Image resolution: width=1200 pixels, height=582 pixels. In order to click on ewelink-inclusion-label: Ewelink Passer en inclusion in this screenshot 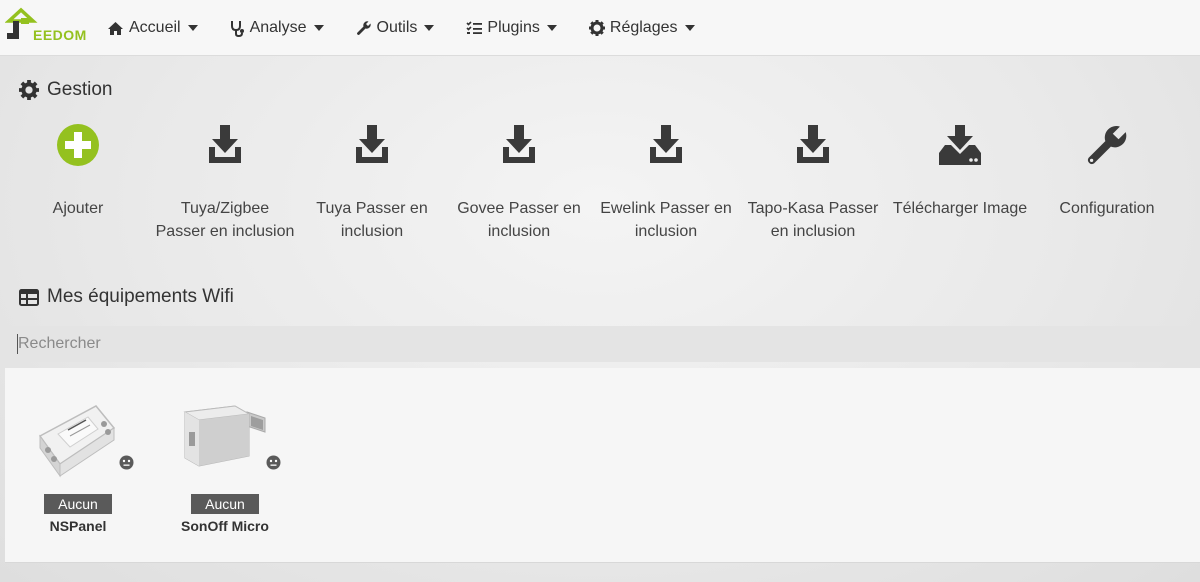, I will do `click(666, 220)`.